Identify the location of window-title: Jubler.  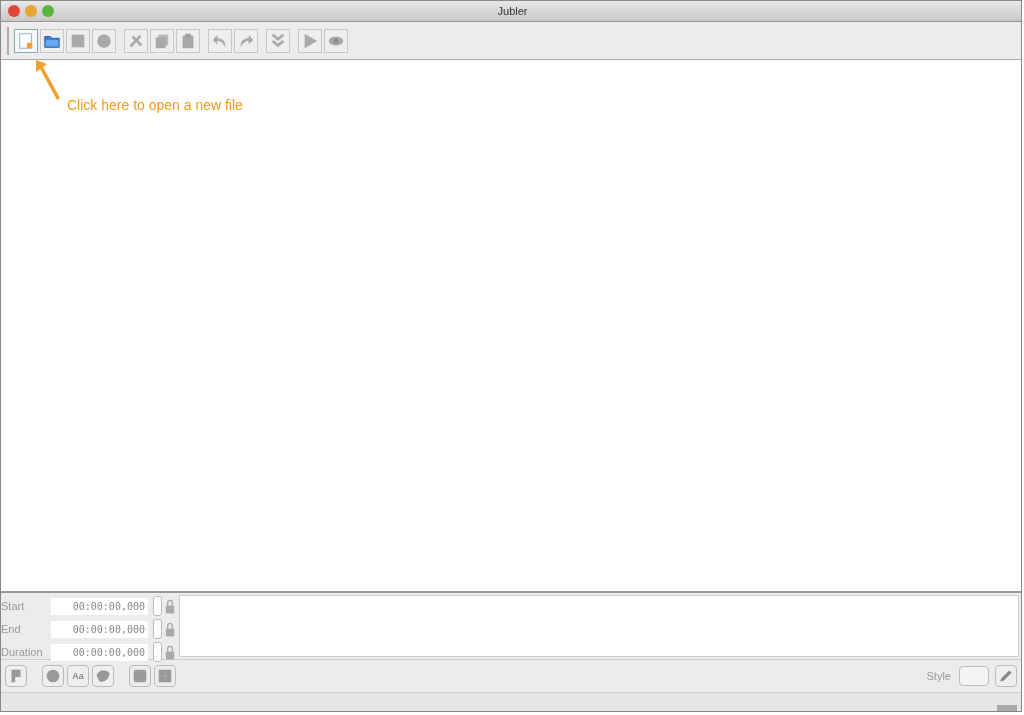
(512, 11).